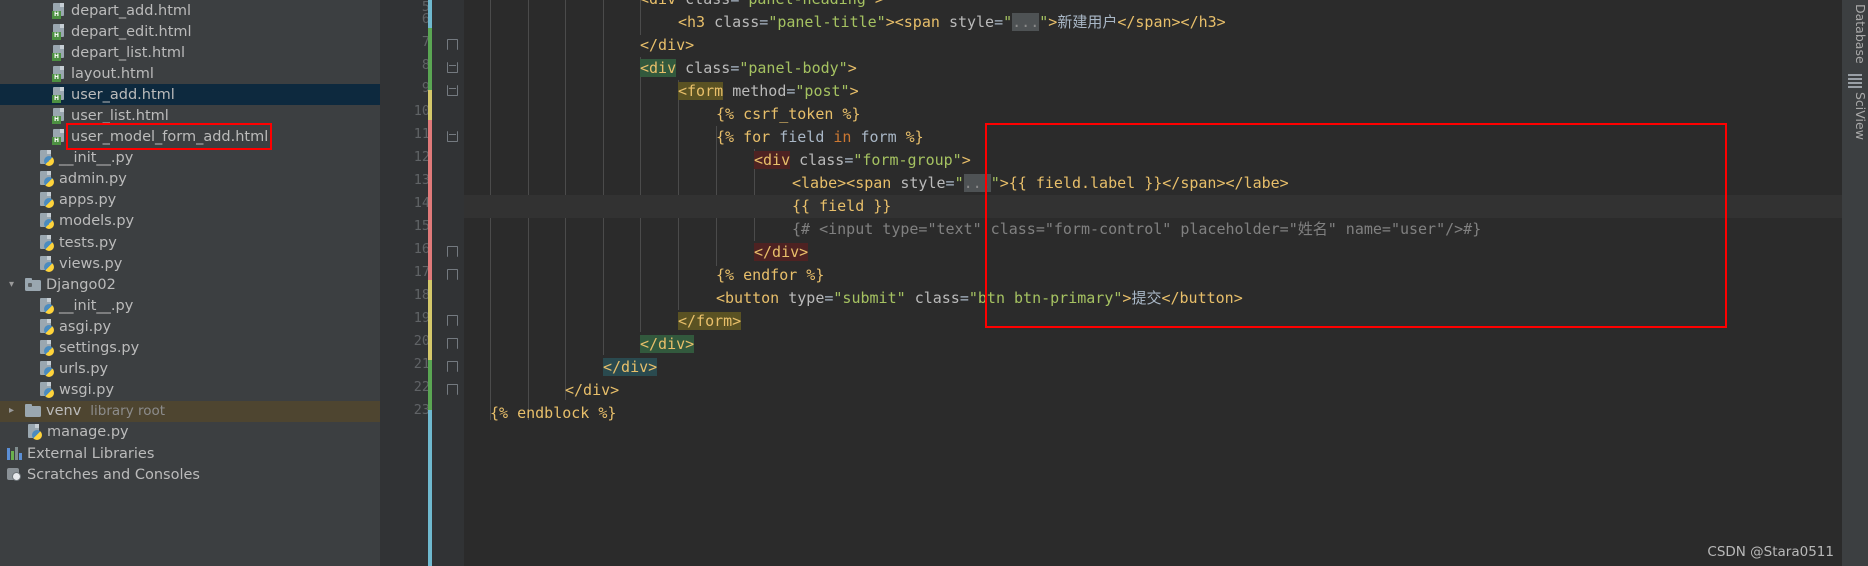 The width and height of the screenshot is (1868, 566). I want to click on tree-item-label: depart_add.html, so click(131, 10).